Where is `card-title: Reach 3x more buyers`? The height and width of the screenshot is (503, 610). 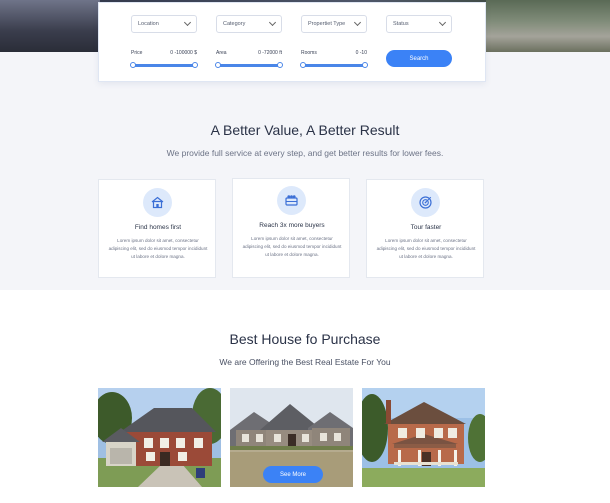
card-title: Reach 3x more buyers is located at coordinates (292, 225).